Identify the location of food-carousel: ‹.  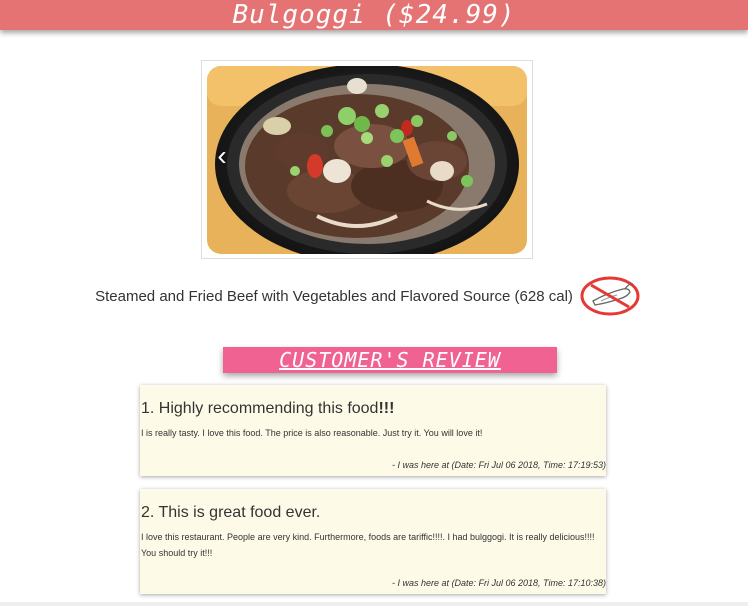
(367, 159).